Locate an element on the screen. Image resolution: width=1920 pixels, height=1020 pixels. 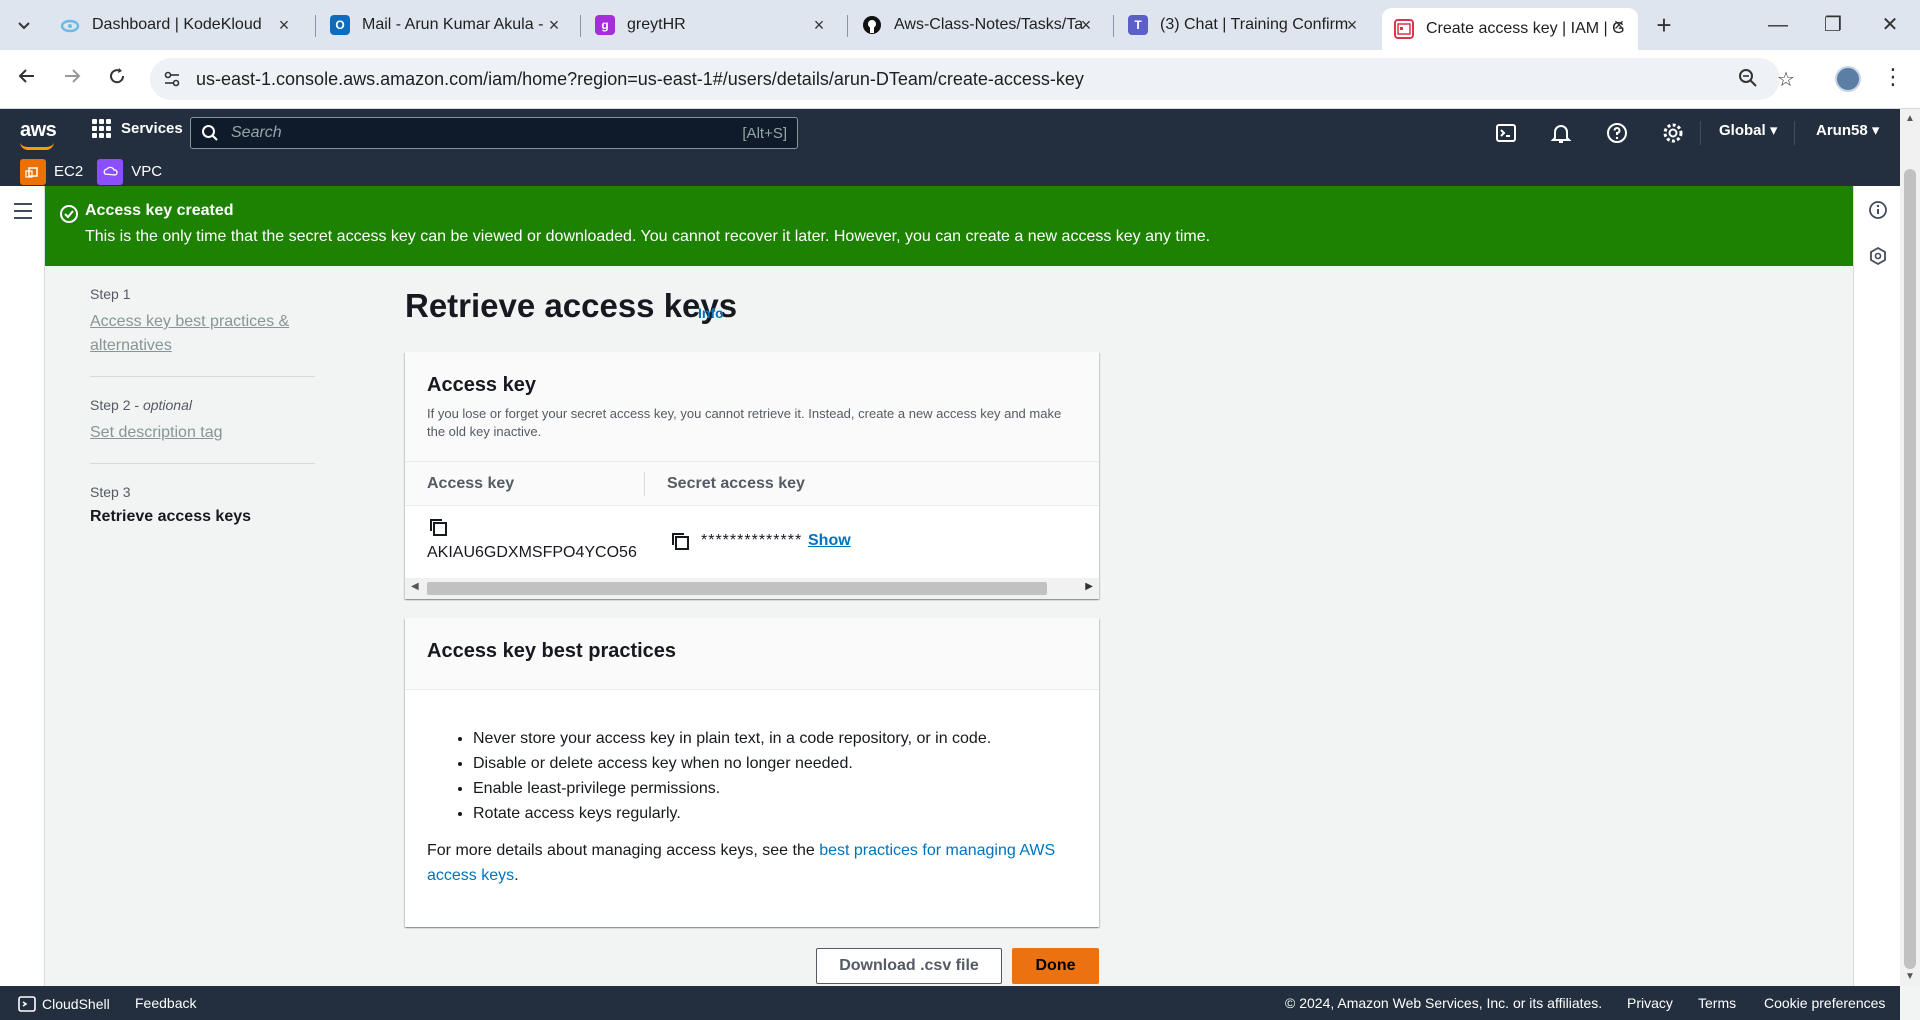
browser-tab-github: Aws-Class-Notes/Tasks/Ta × is located at coordinates (977, 25).